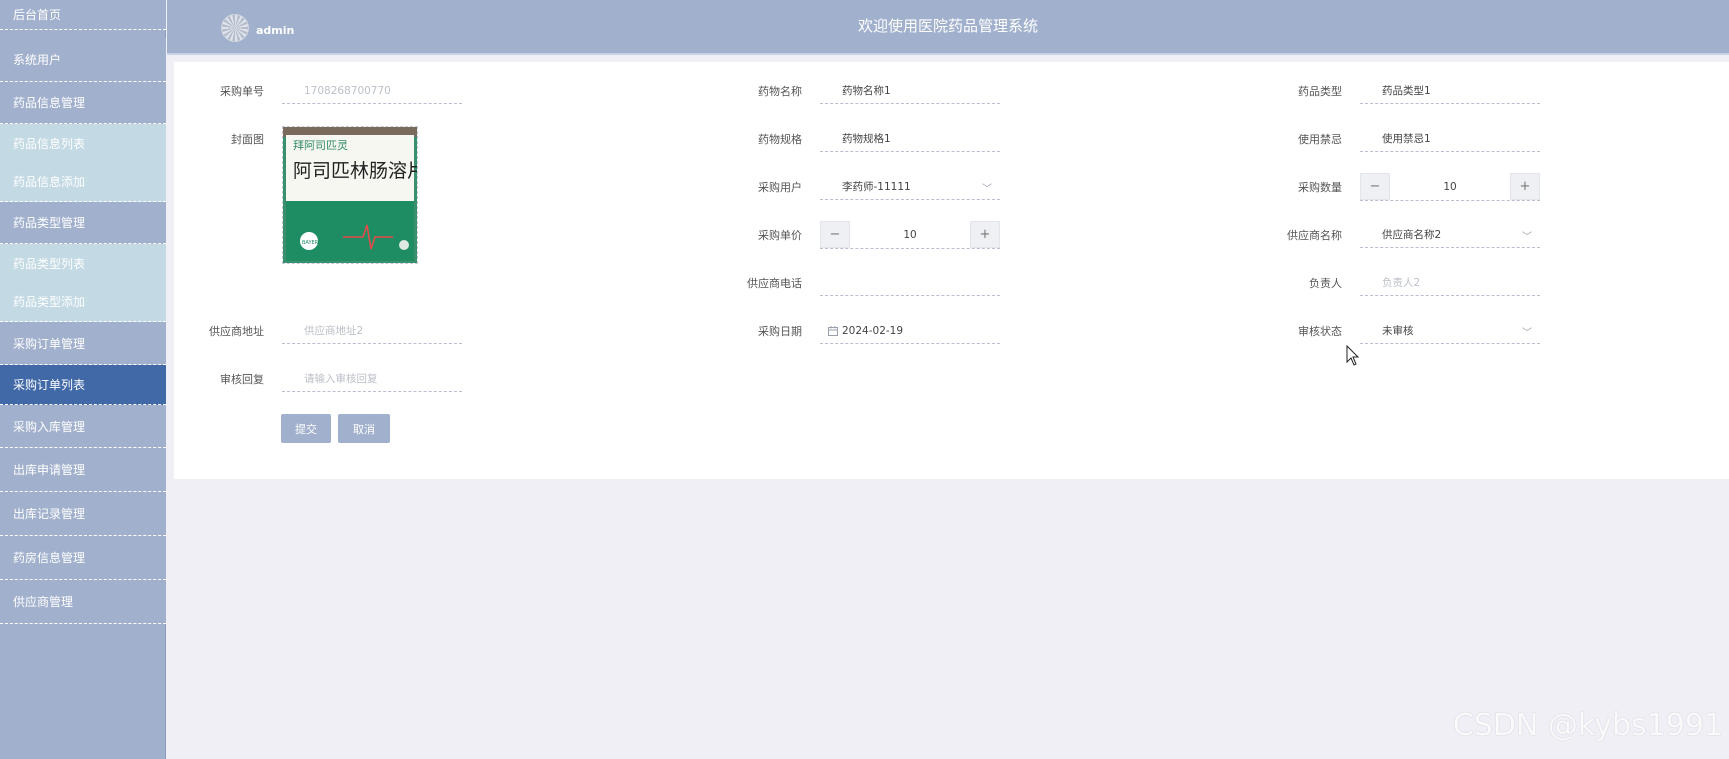 This screenshot has height=759, width=1729. I want to click on sidebar-item-label: 药品类型添加, so click(49, 302).